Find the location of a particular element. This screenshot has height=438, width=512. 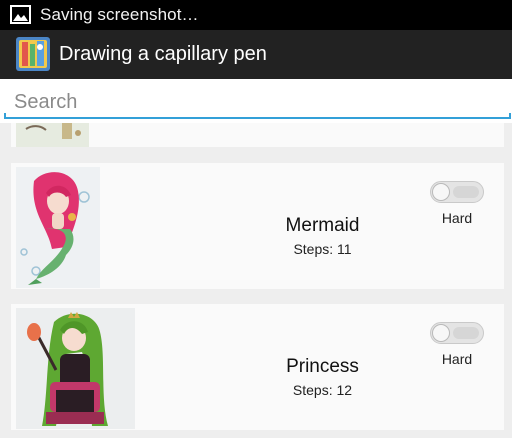

app-title: Drawing a capillary pen is located at coordinates (163, 54).